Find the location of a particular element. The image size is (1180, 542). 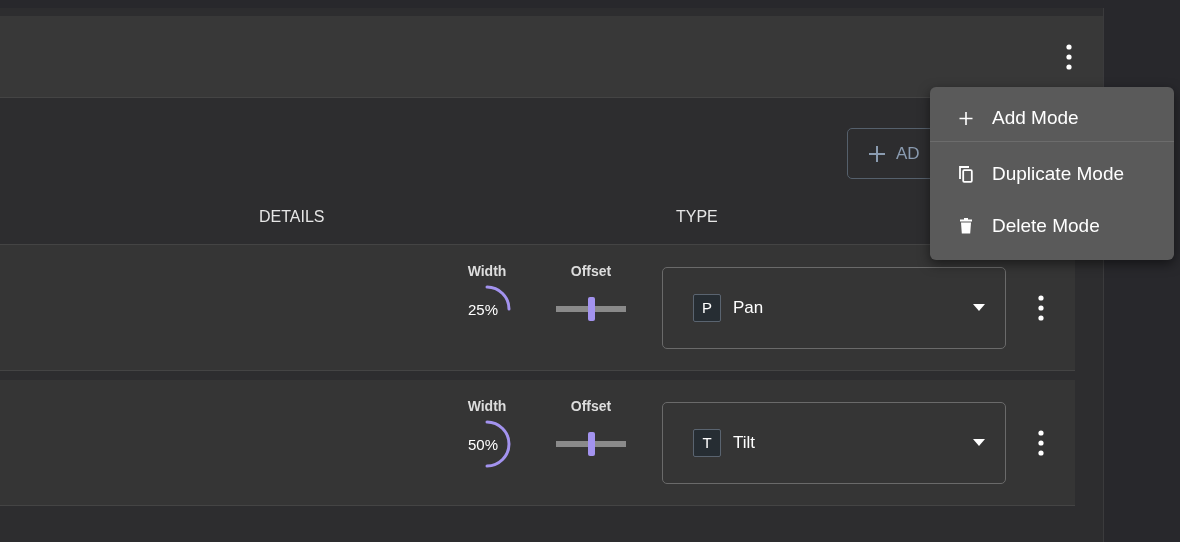

width-knob: 25% is located at coordinates (487, 308).